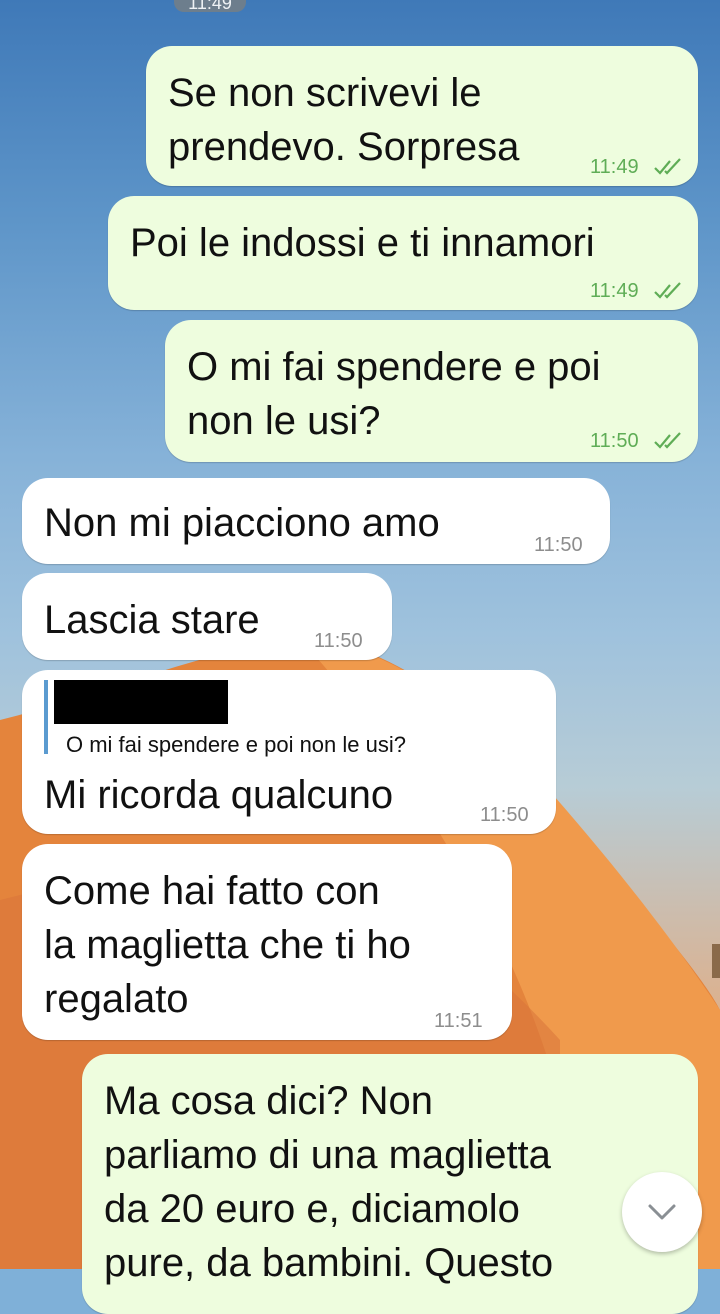 Image resolution: width=720 pixels, height=1314 pixels. I want to click on message-bubble-outgoing: Poi le indossi e ti innamori 11:49, so click(403, 253).